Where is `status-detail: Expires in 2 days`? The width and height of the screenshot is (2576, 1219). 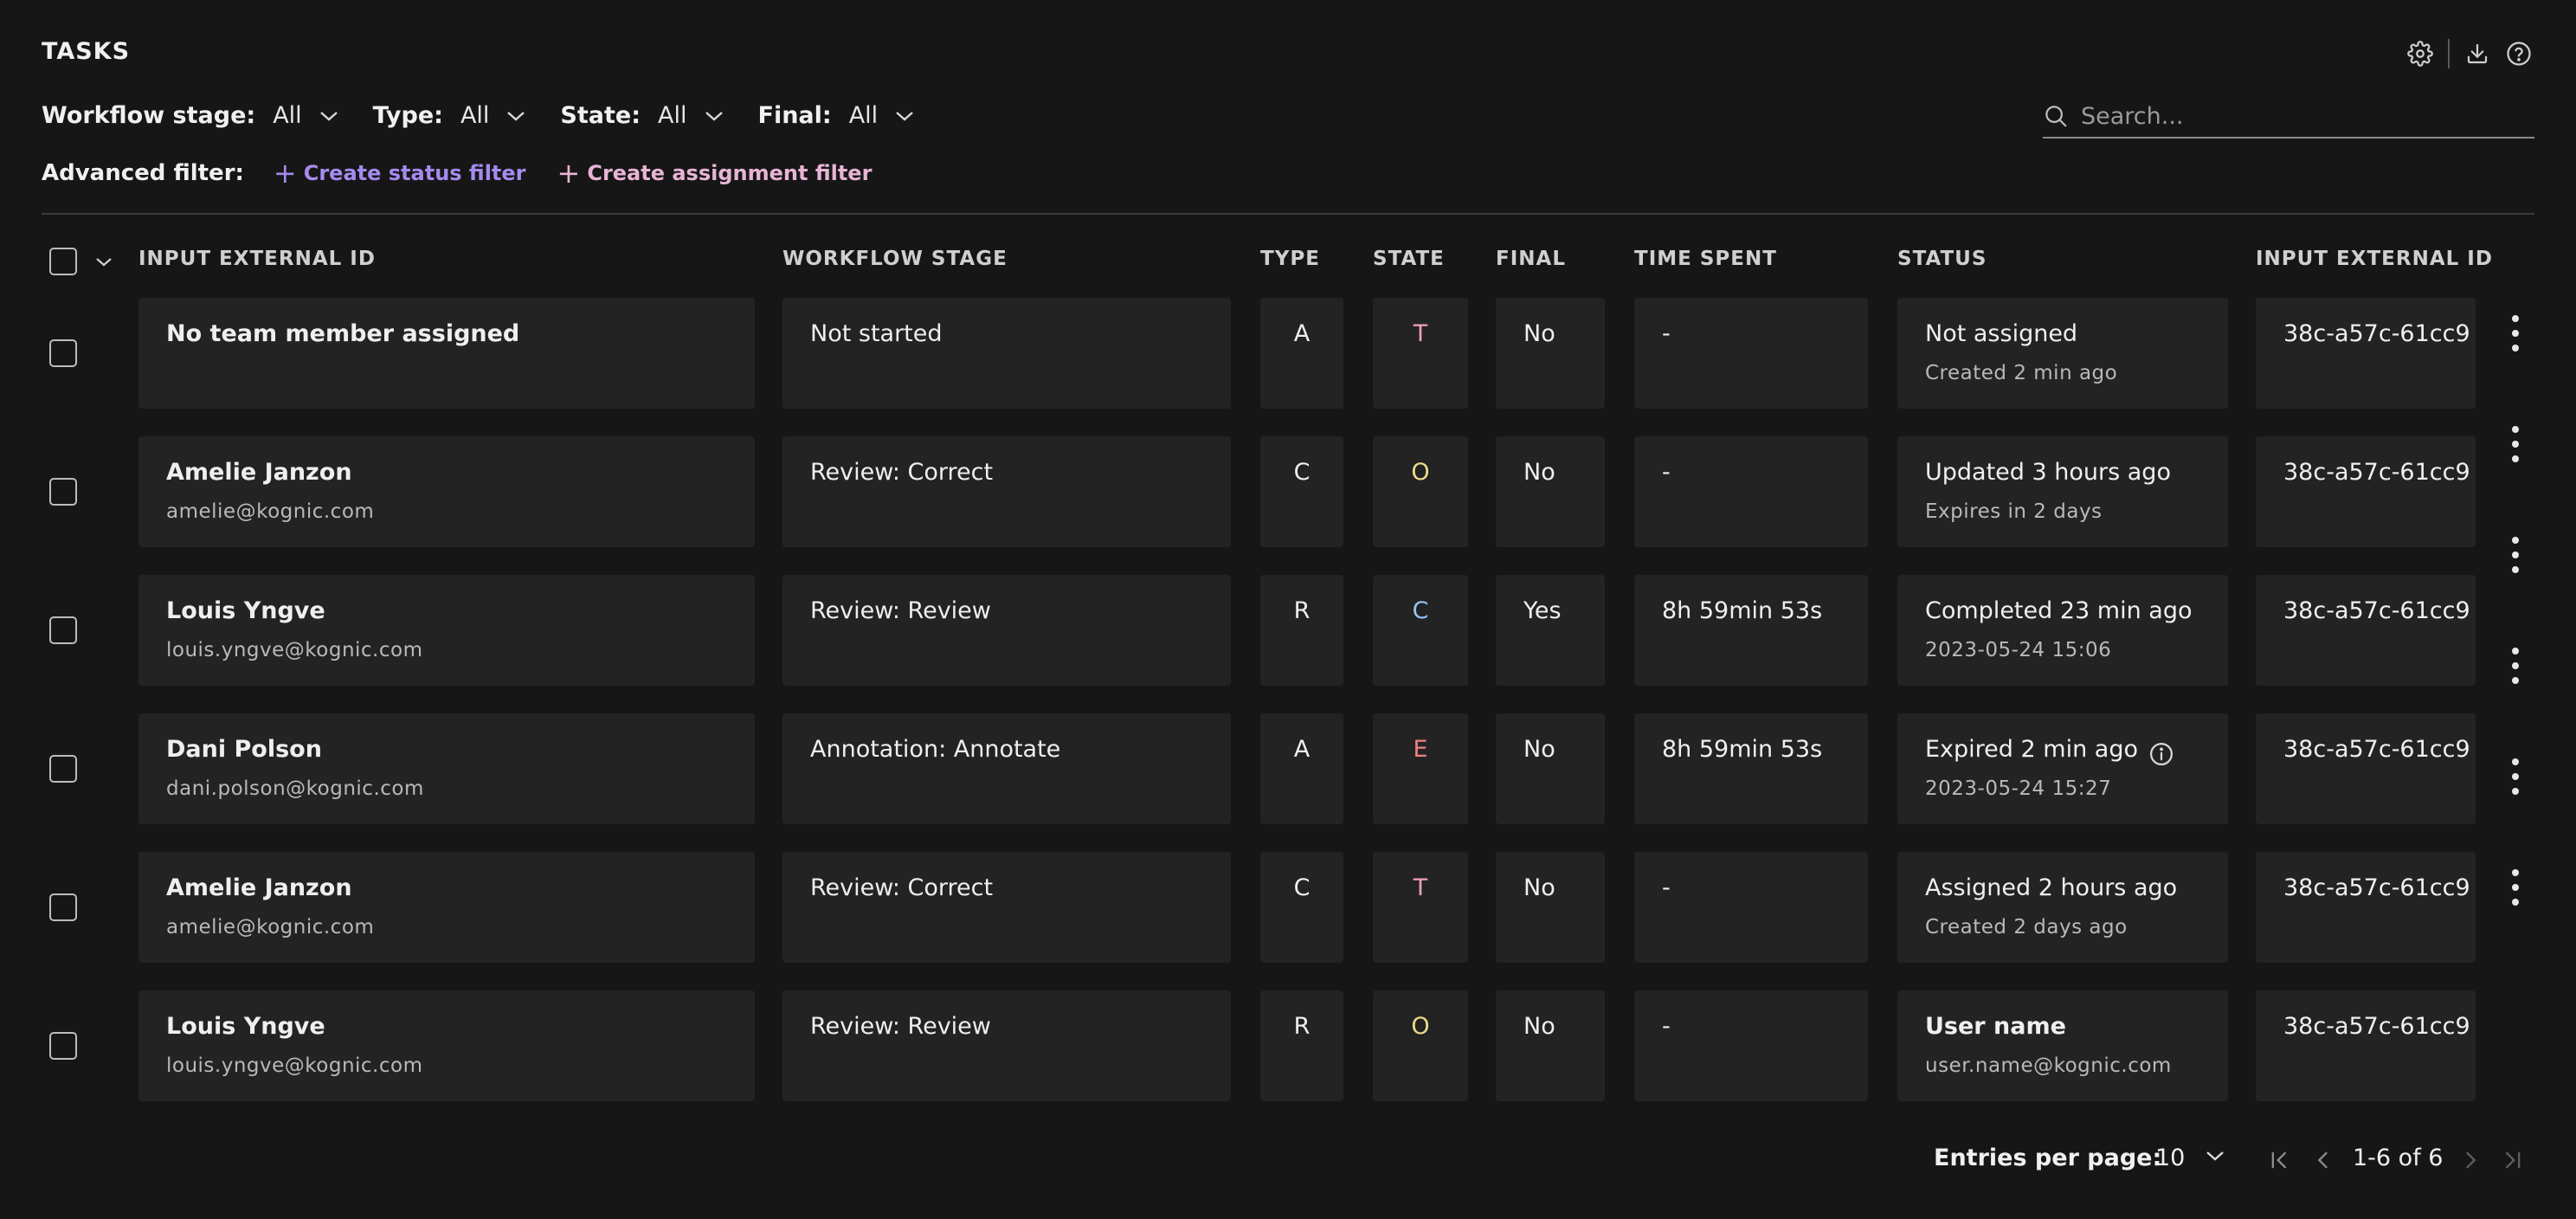 status-detail: Expires in 2 days is located at coordinates (2014, 511).